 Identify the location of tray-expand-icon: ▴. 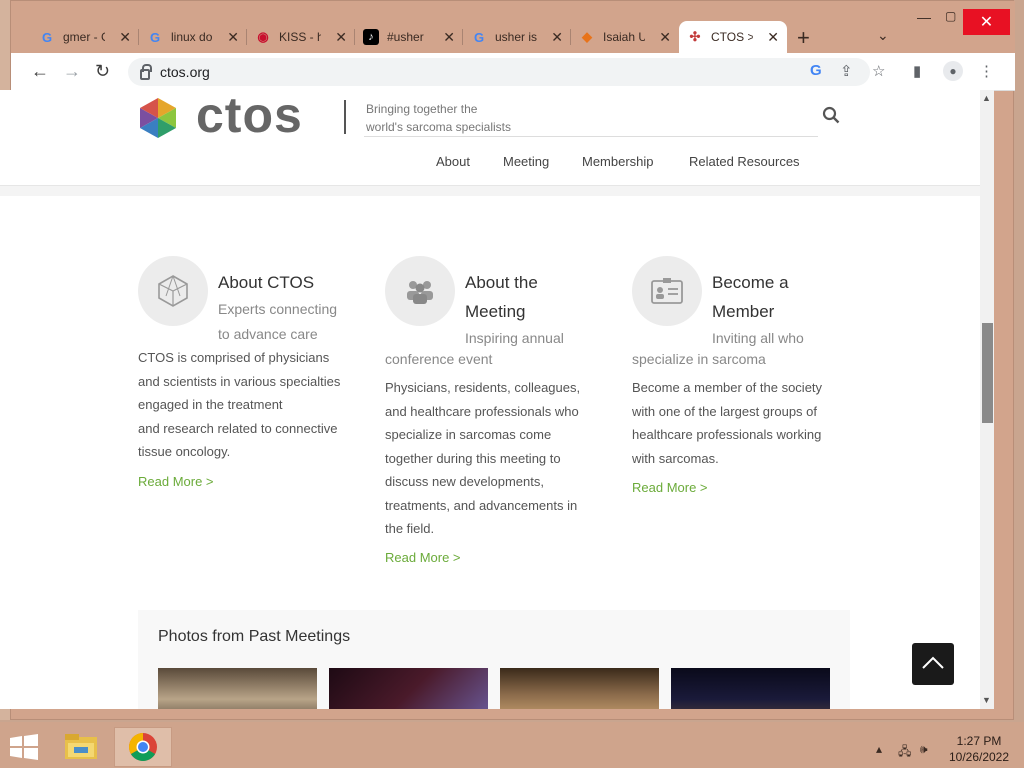
(879, 749).